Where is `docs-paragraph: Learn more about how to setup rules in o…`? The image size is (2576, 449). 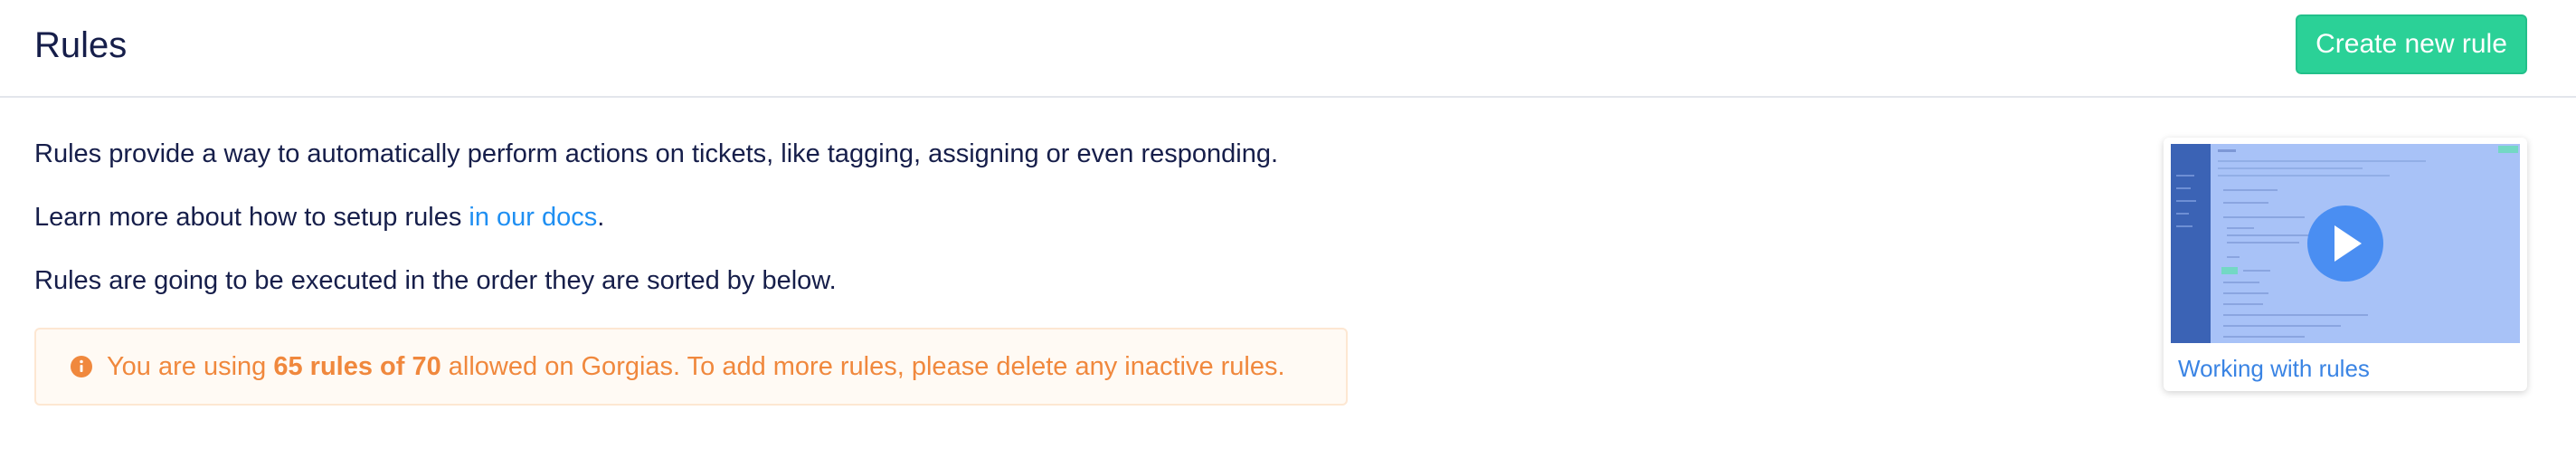 docs-paragraph: Learn more about how to setup rules in o… is located at coordinates (319, 217).